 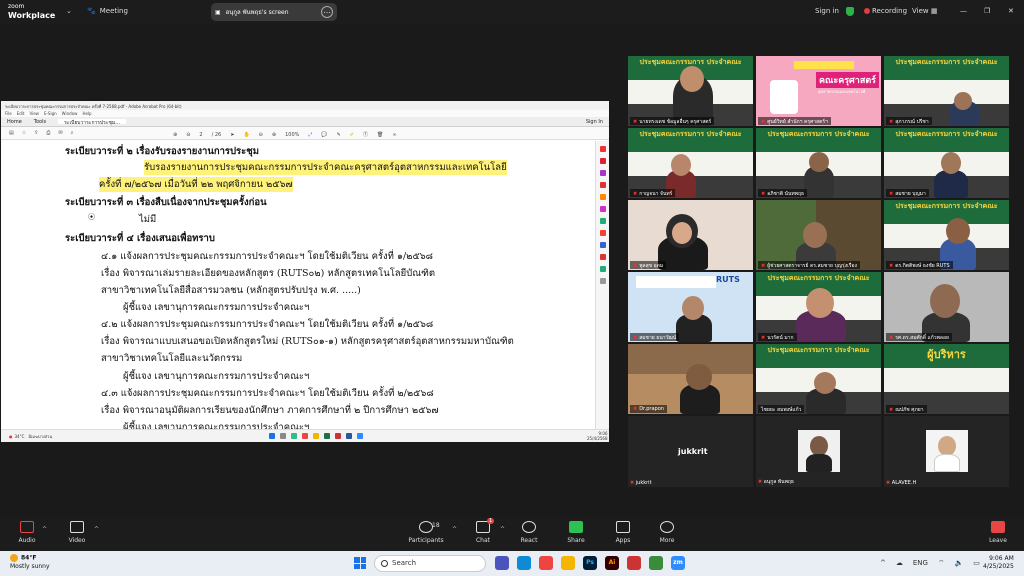 What do you see at coordinates (883, 563) in the screenshot?
I see `tray-overflow-icon: ^` at bounding box center [883, 563].